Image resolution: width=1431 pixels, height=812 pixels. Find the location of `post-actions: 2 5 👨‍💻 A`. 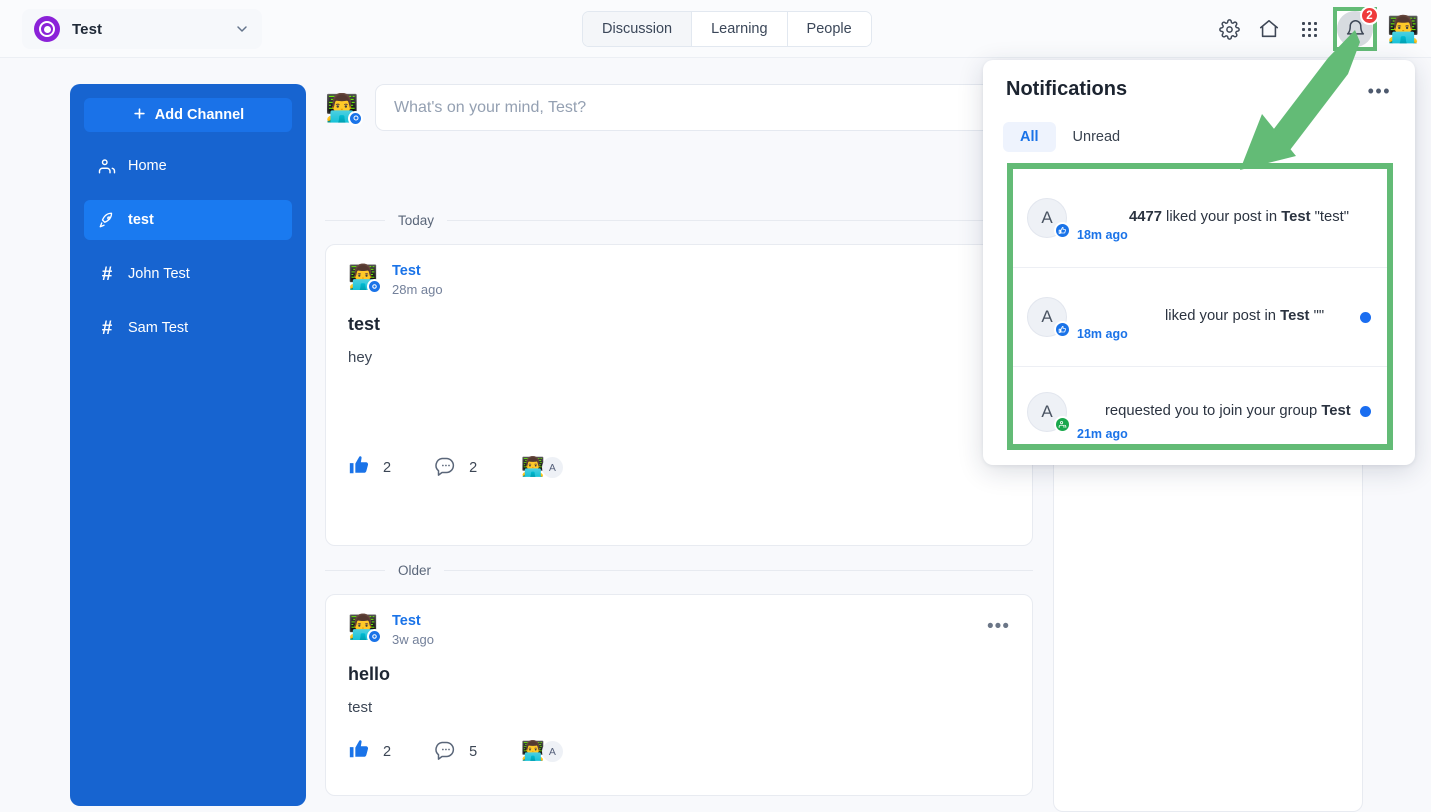

post-actions: 2 5 👨‍💻 A is located at coordinates (679, 751).